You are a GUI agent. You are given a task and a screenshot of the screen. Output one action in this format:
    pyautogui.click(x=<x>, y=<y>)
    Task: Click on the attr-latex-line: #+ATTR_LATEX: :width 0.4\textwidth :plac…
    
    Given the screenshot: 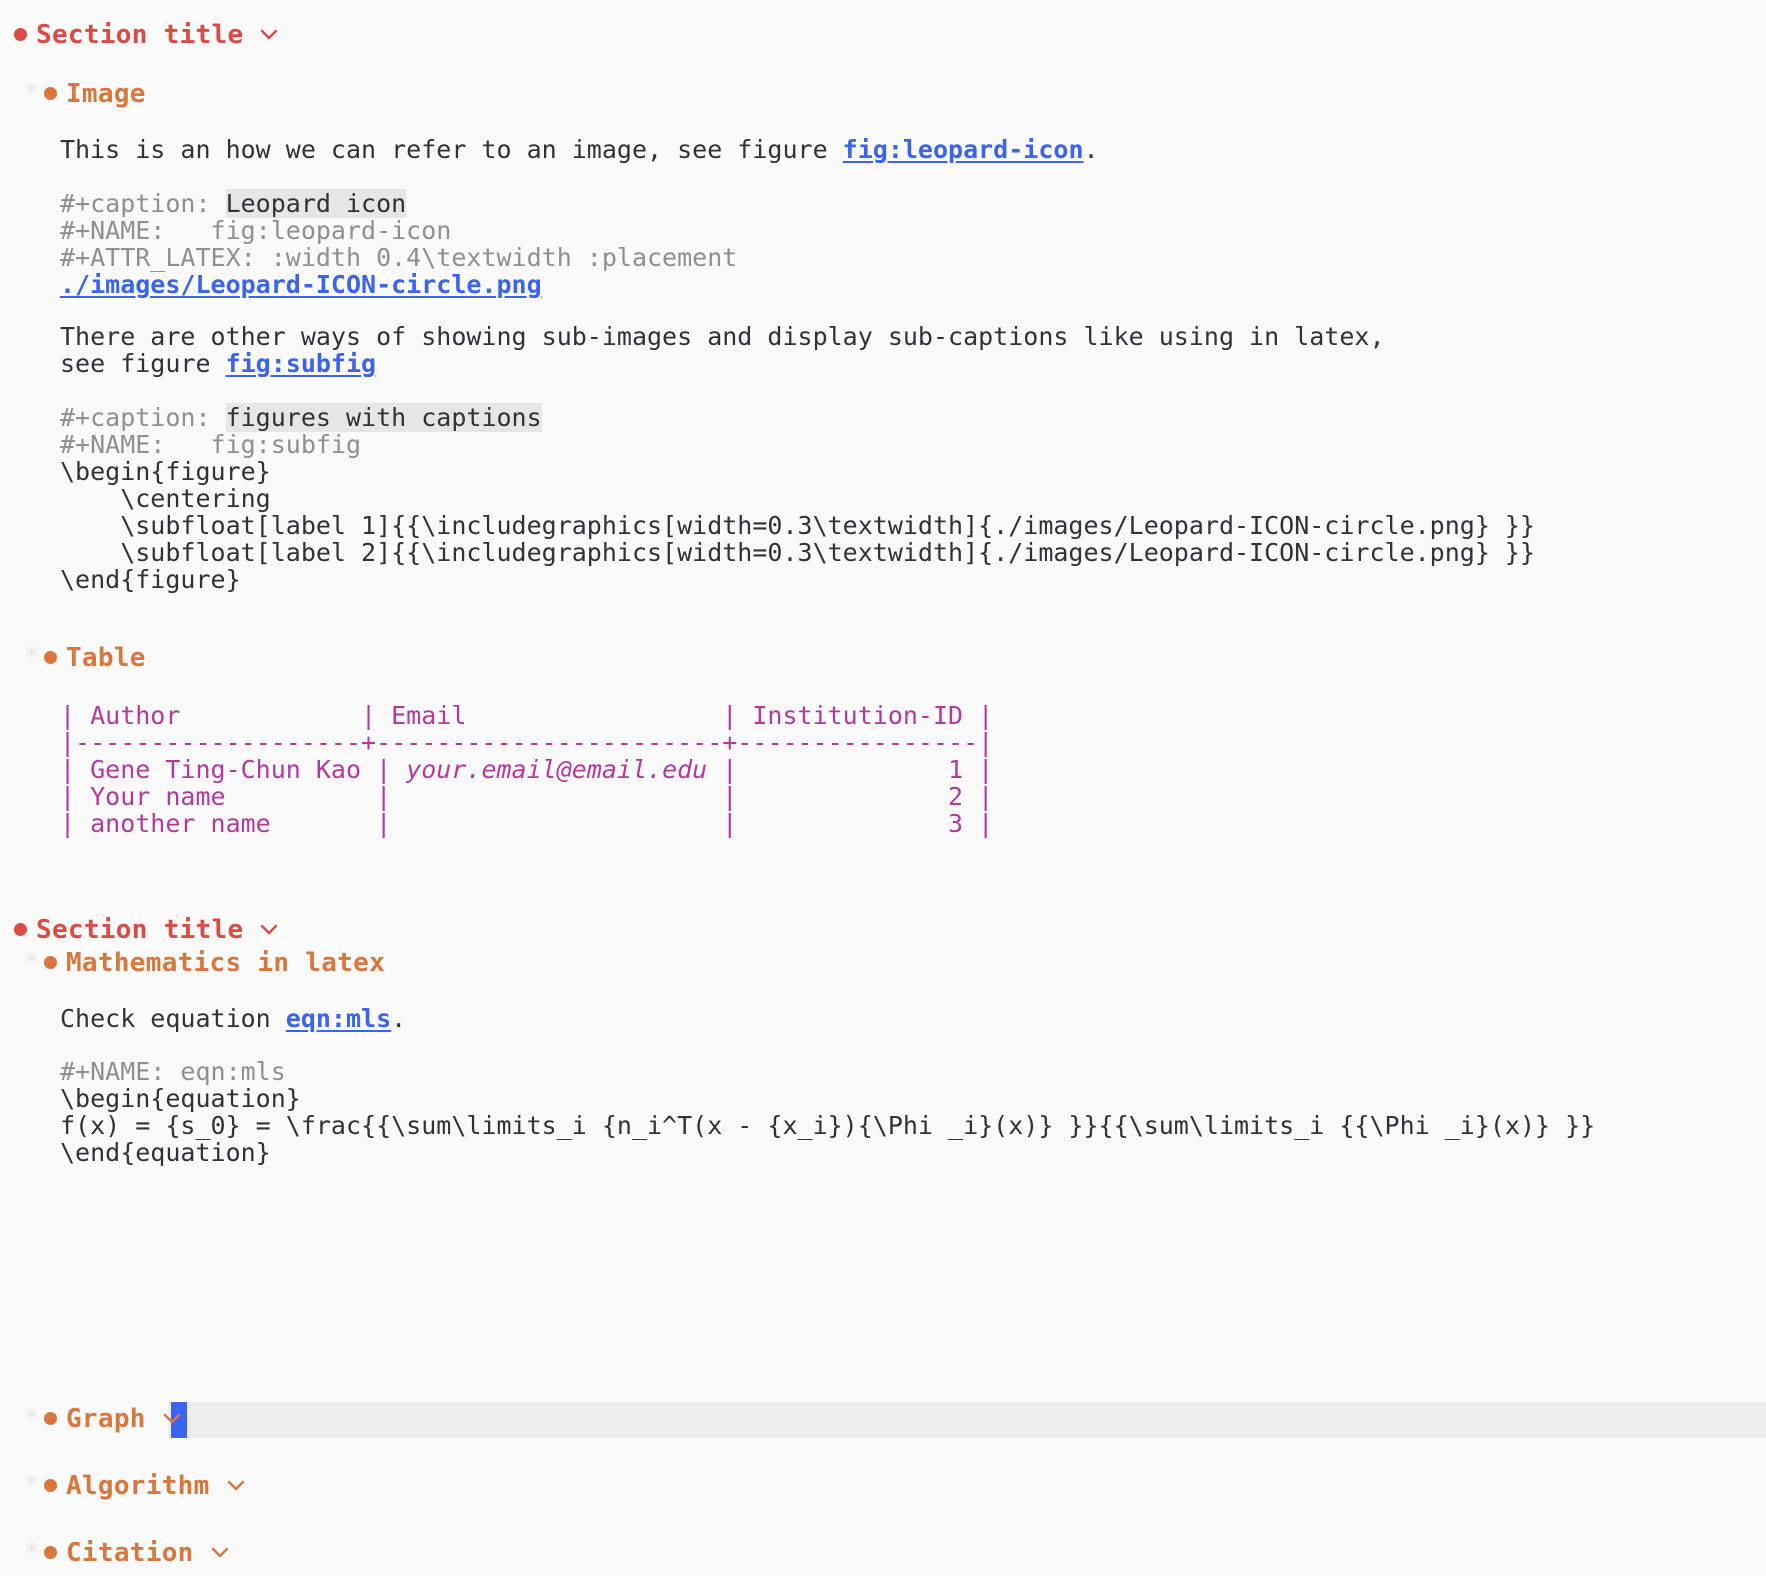 What is the action you would take?
    pyautogui.click(x=399, y=257)
    